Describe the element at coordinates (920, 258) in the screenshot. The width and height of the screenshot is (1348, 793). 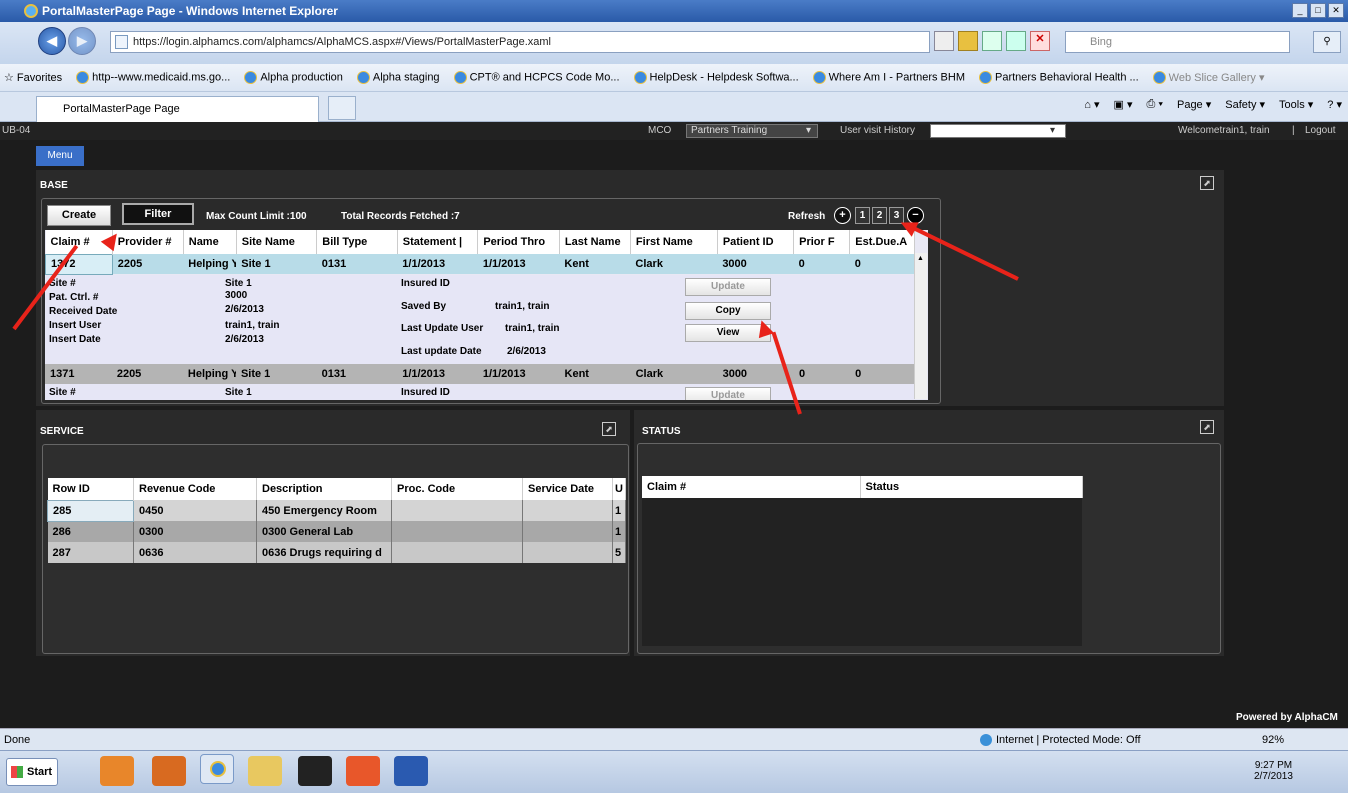
I see `scroll-up-icon: ▲` at that location.